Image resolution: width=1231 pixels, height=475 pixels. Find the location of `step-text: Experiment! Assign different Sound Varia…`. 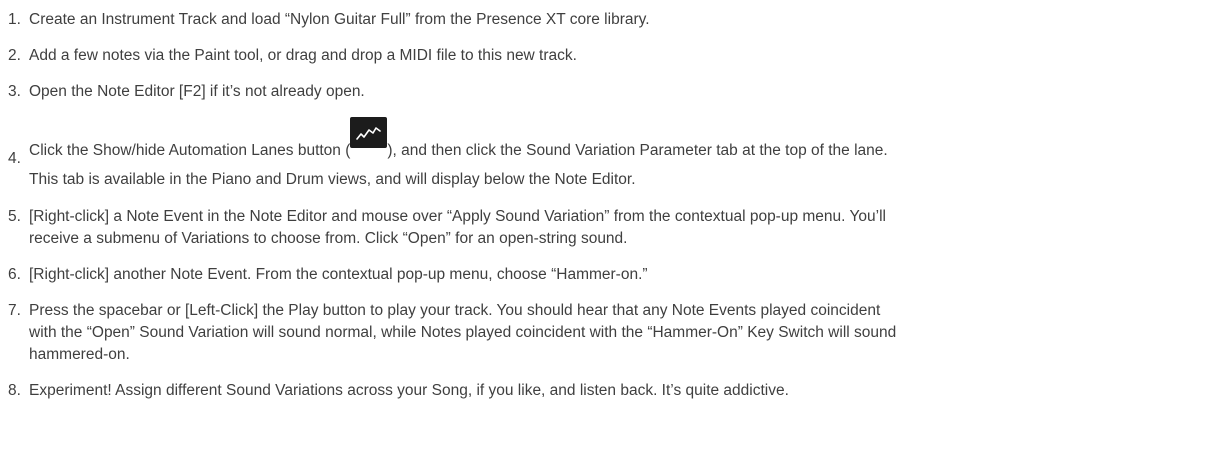

step-text: Experiment! Assign different Sound Varia… is located at coordinates (409, 390).